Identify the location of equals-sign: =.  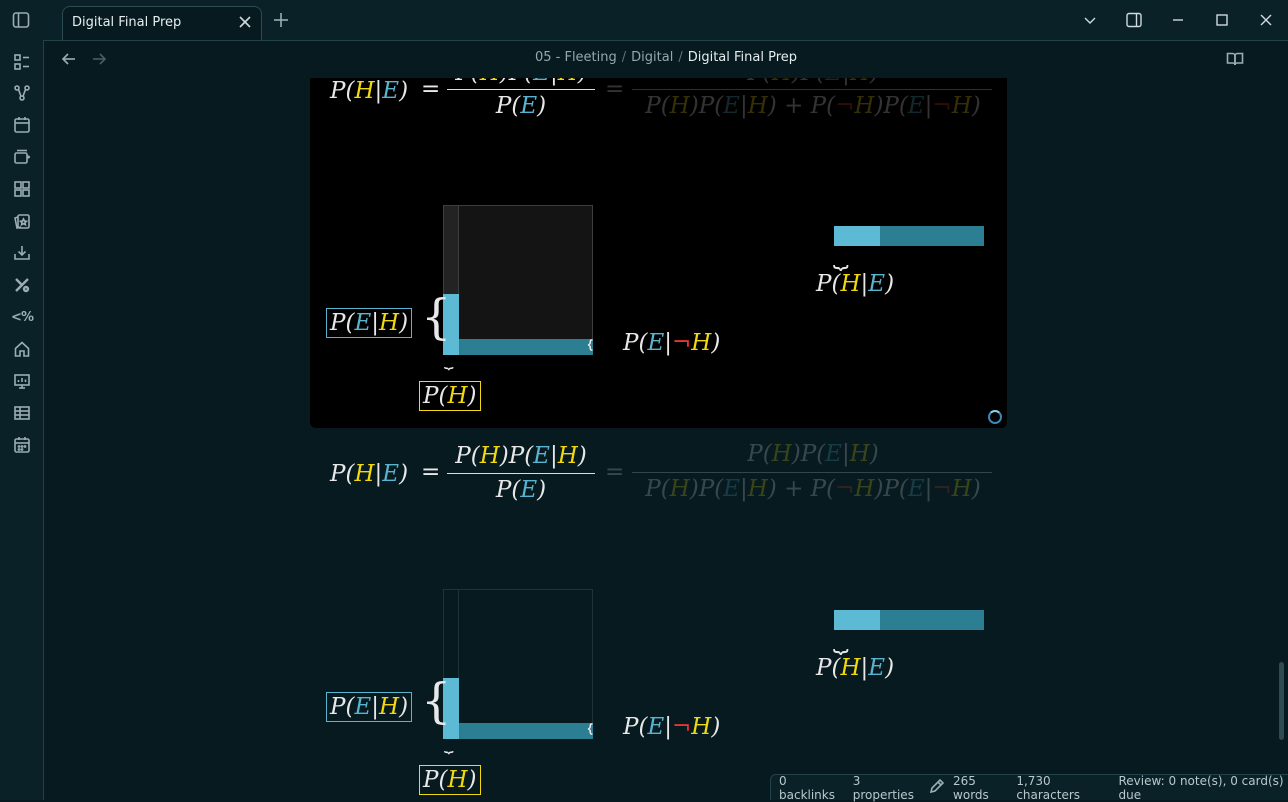
(431, 90).